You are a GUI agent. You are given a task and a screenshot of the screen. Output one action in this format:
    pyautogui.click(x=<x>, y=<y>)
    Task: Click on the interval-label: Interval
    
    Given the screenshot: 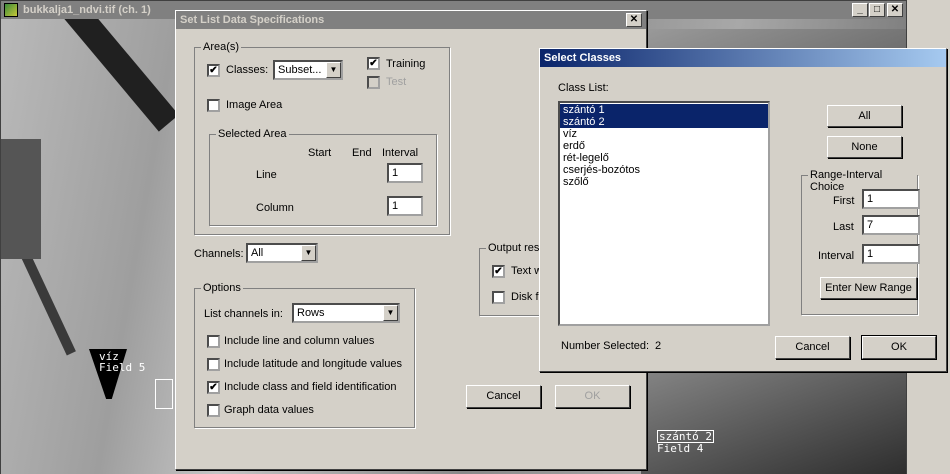 What is the action you would take?
    pyautogui.click(x=836, y=256)
    